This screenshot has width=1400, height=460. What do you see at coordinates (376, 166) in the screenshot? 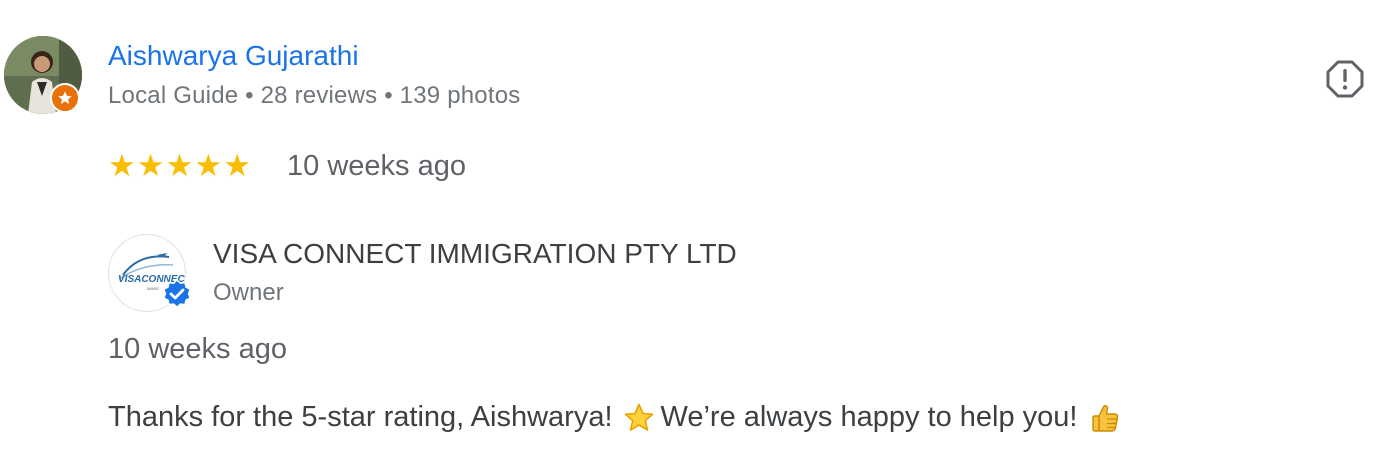
I see `review-time: 10 weeks ago` at bounding box center [376, 166].